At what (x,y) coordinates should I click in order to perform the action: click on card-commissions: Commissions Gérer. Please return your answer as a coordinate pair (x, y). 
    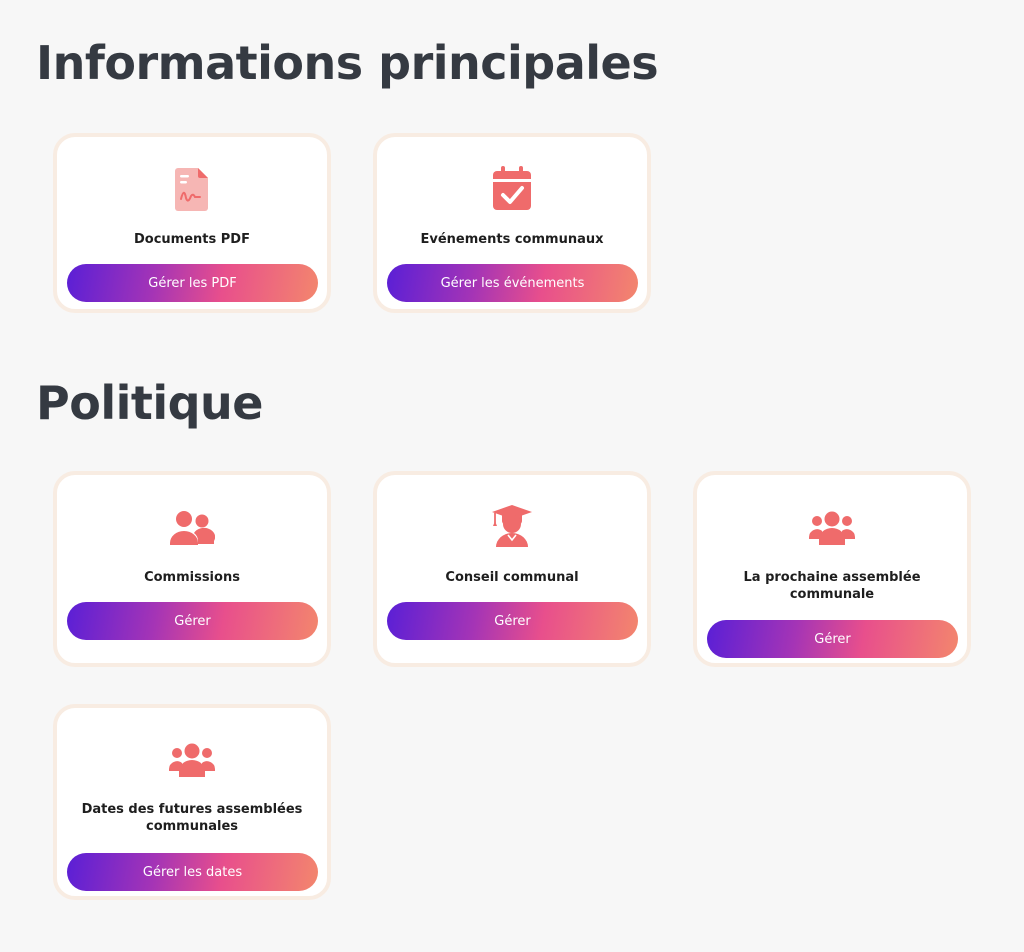
    Looking at the image, I should click on (192, 569).